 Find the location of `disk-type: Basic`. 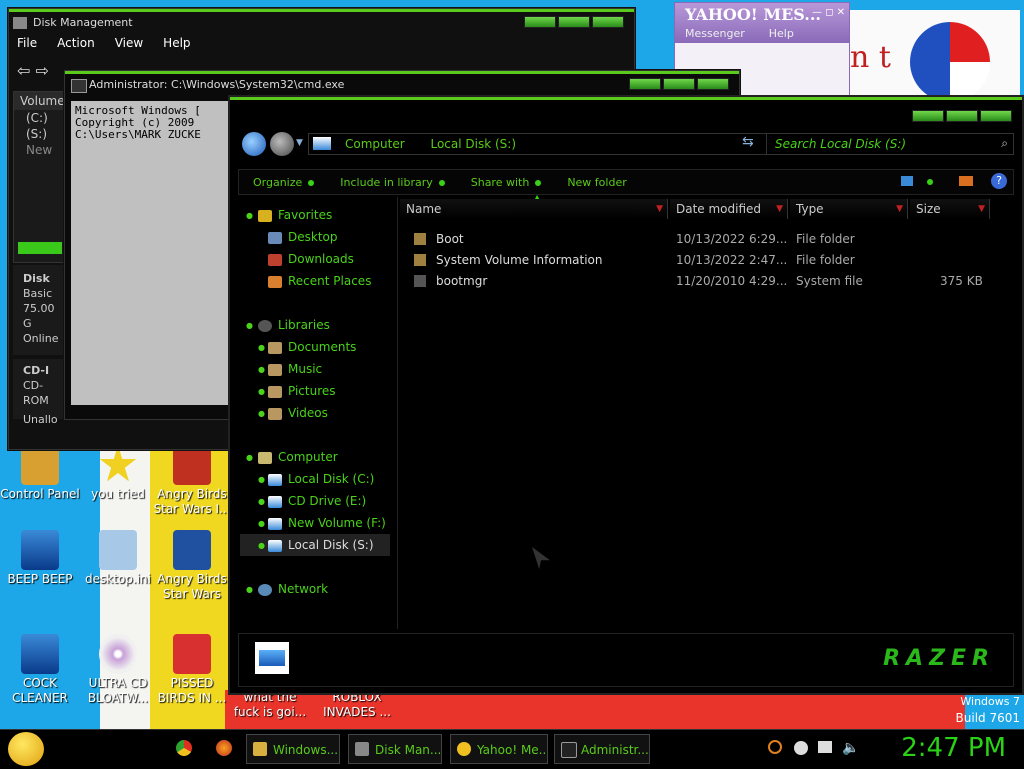

disk-type: Basic is located at coordinates (38, 293).